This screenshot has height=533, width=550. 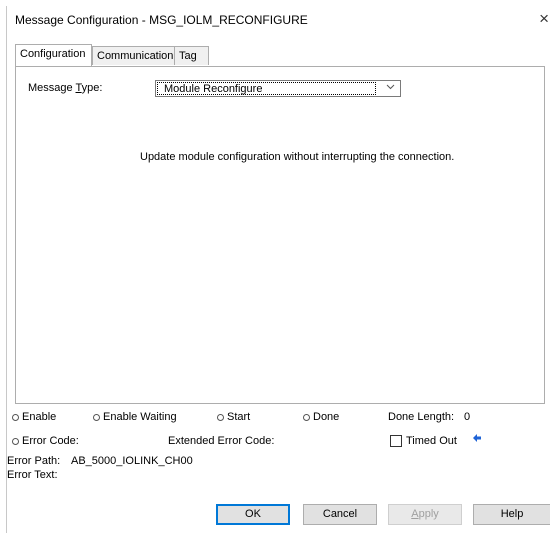 I want to click on timed-out-checkbox: Timed Out, so click(x=423, y=441).